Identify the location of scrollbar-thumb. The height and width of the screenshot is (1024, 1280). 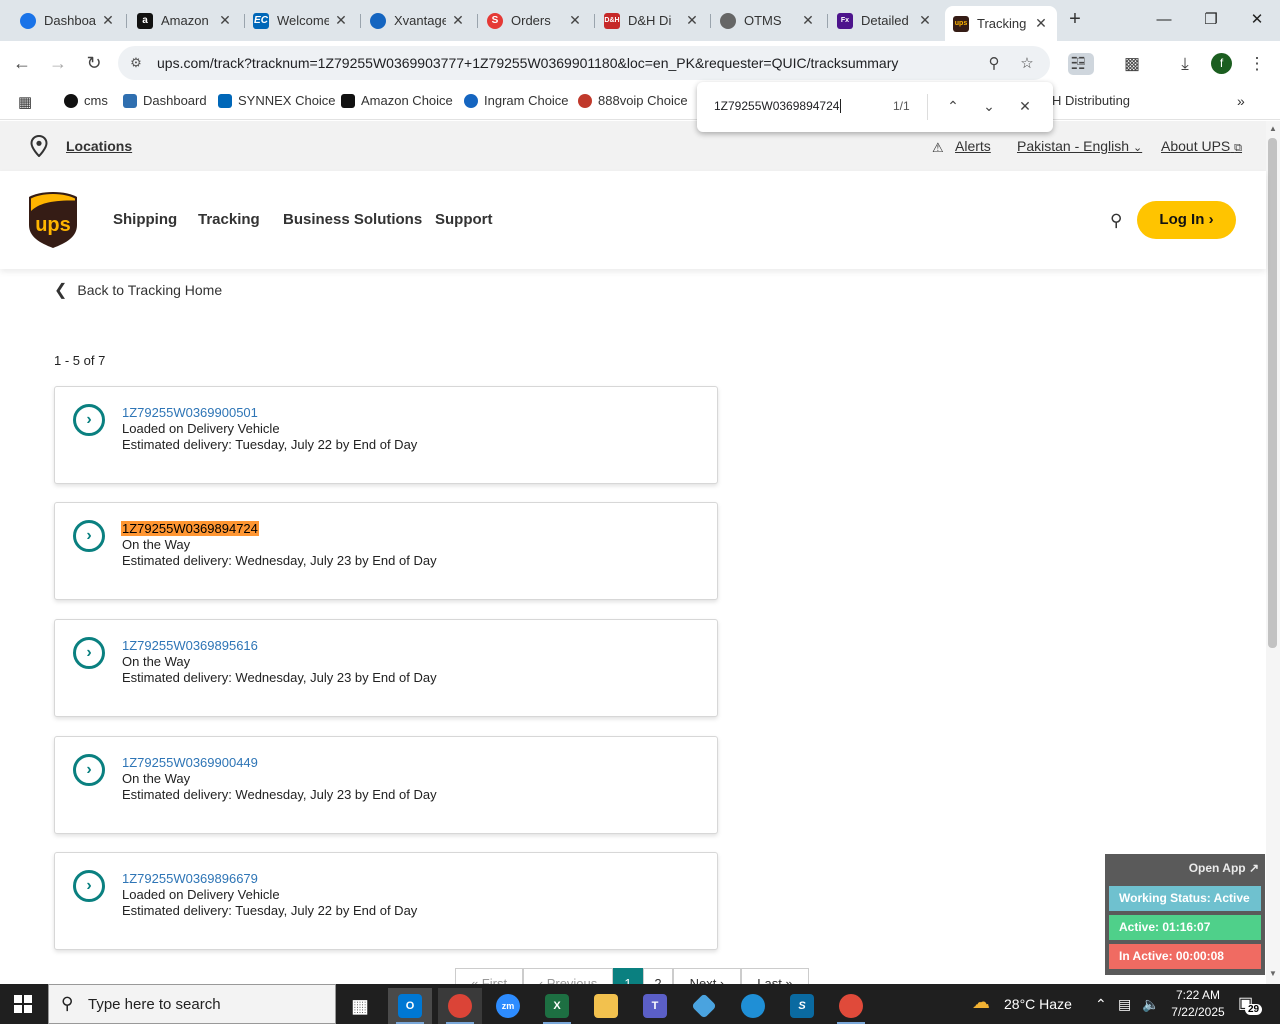
(1272, 393).